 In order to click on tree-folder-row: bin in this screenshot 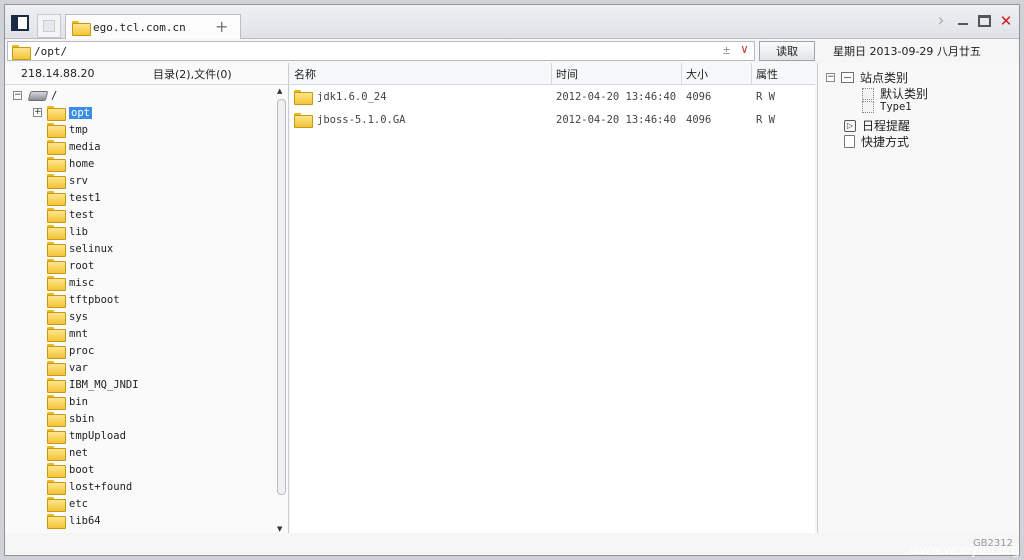, I will do `click(146, 401)`.